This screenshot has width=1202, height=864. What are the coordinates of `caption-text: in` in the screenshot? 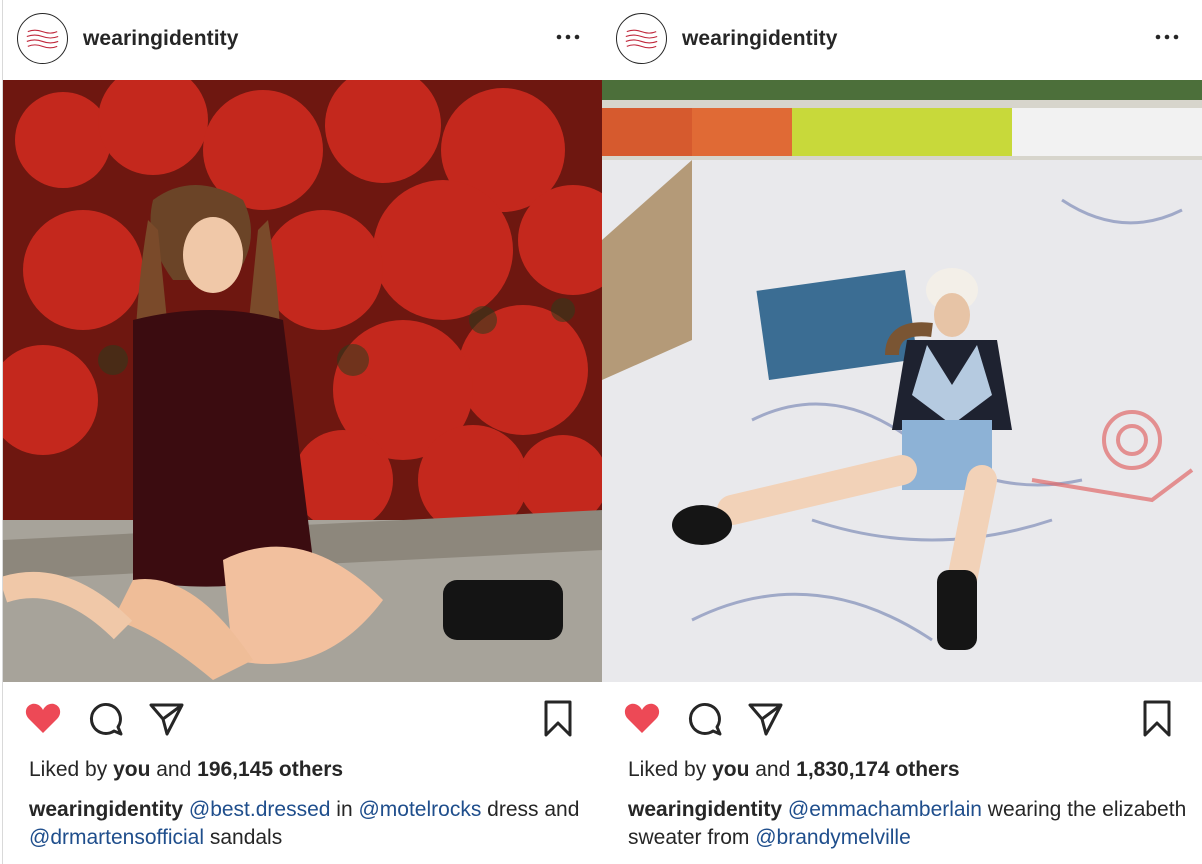 It's located at (344, 809).